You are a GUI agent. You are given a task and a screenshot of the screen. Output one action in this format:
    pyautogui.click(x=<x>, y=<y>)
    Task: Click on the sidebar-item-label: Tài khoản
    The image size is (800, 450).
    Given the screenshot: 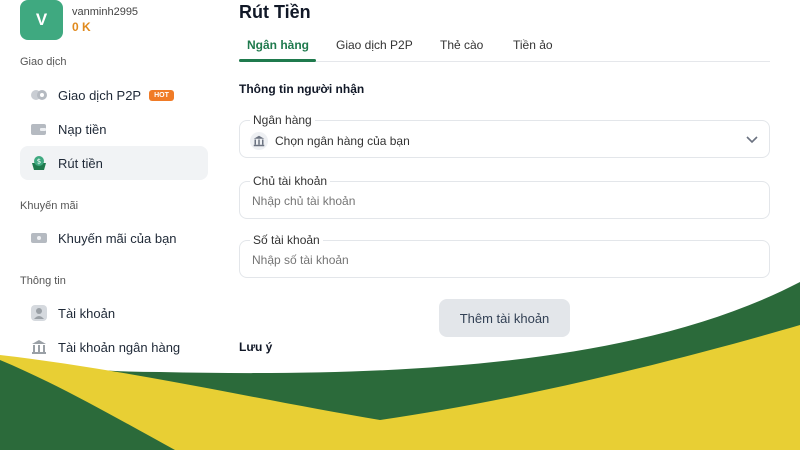 What is the action you would take?
    pyautogui.click(x=87, y=313)
    